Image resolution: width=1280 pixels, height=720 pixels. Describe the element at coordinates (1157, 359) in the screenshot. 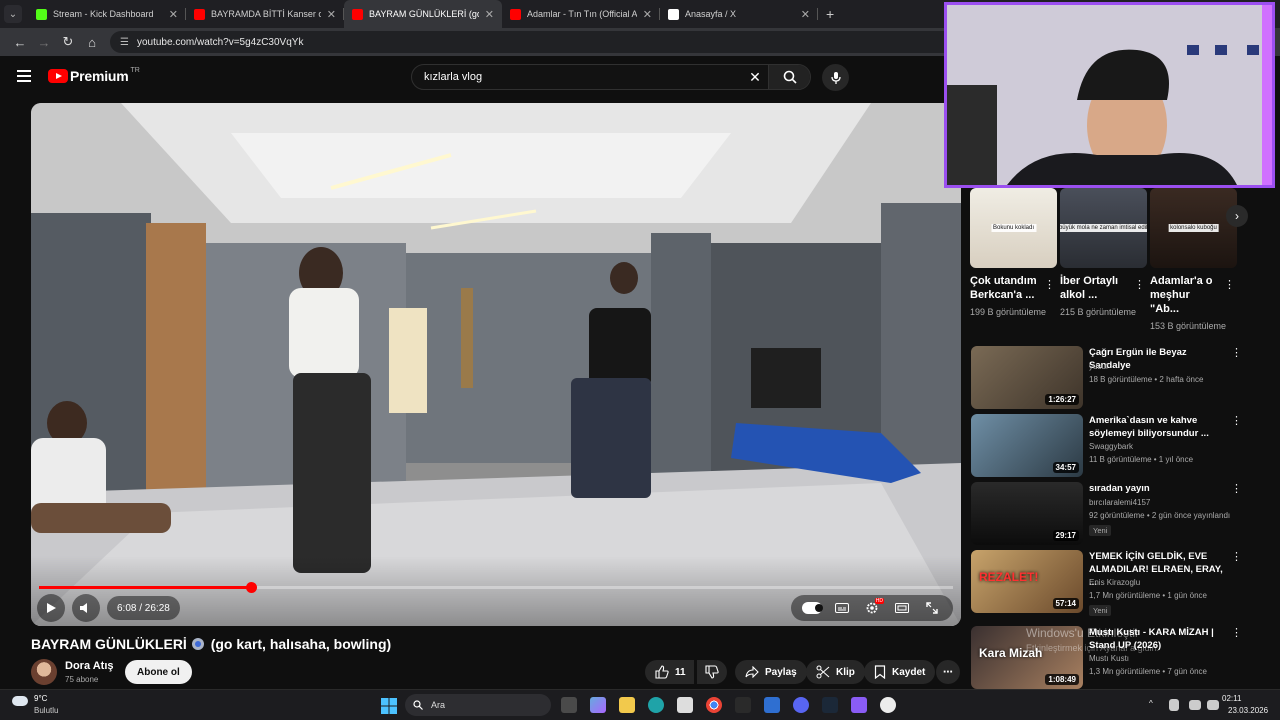

I see `video-title: Çağrı Ergün ile Beyaz Sandalye` at that location.